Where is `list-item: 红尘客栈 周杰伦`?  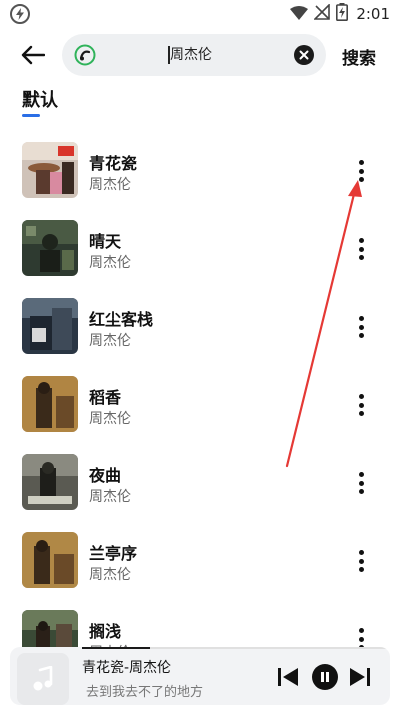 list-item: 红尘客栈 周杰伦 is located at coordinates (200, 327).